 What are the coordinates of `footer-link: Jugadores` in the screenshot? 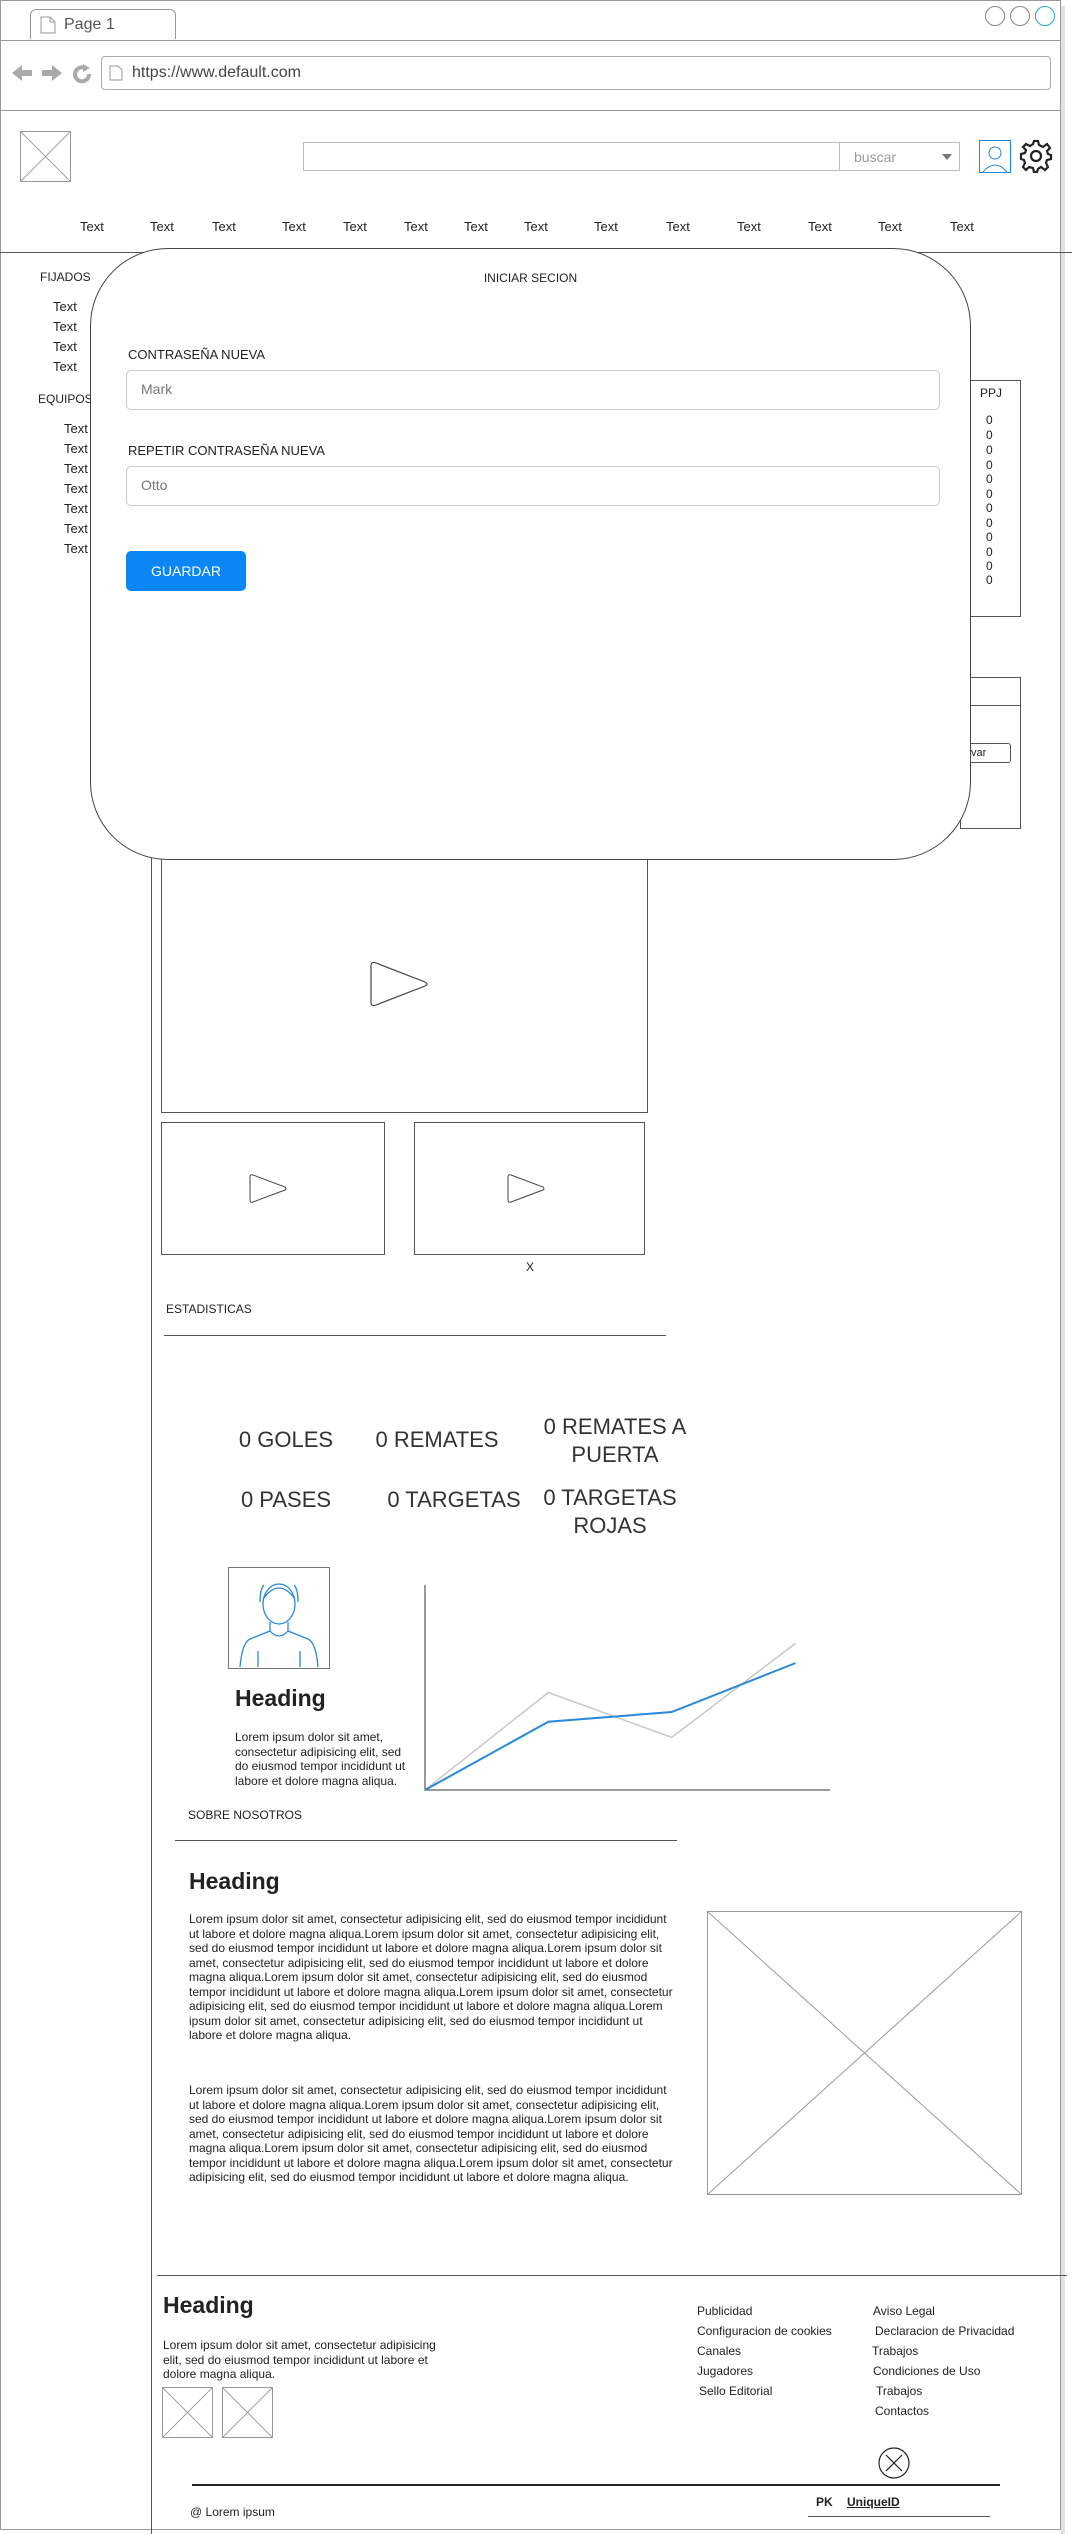 It's located at (725, 2371).